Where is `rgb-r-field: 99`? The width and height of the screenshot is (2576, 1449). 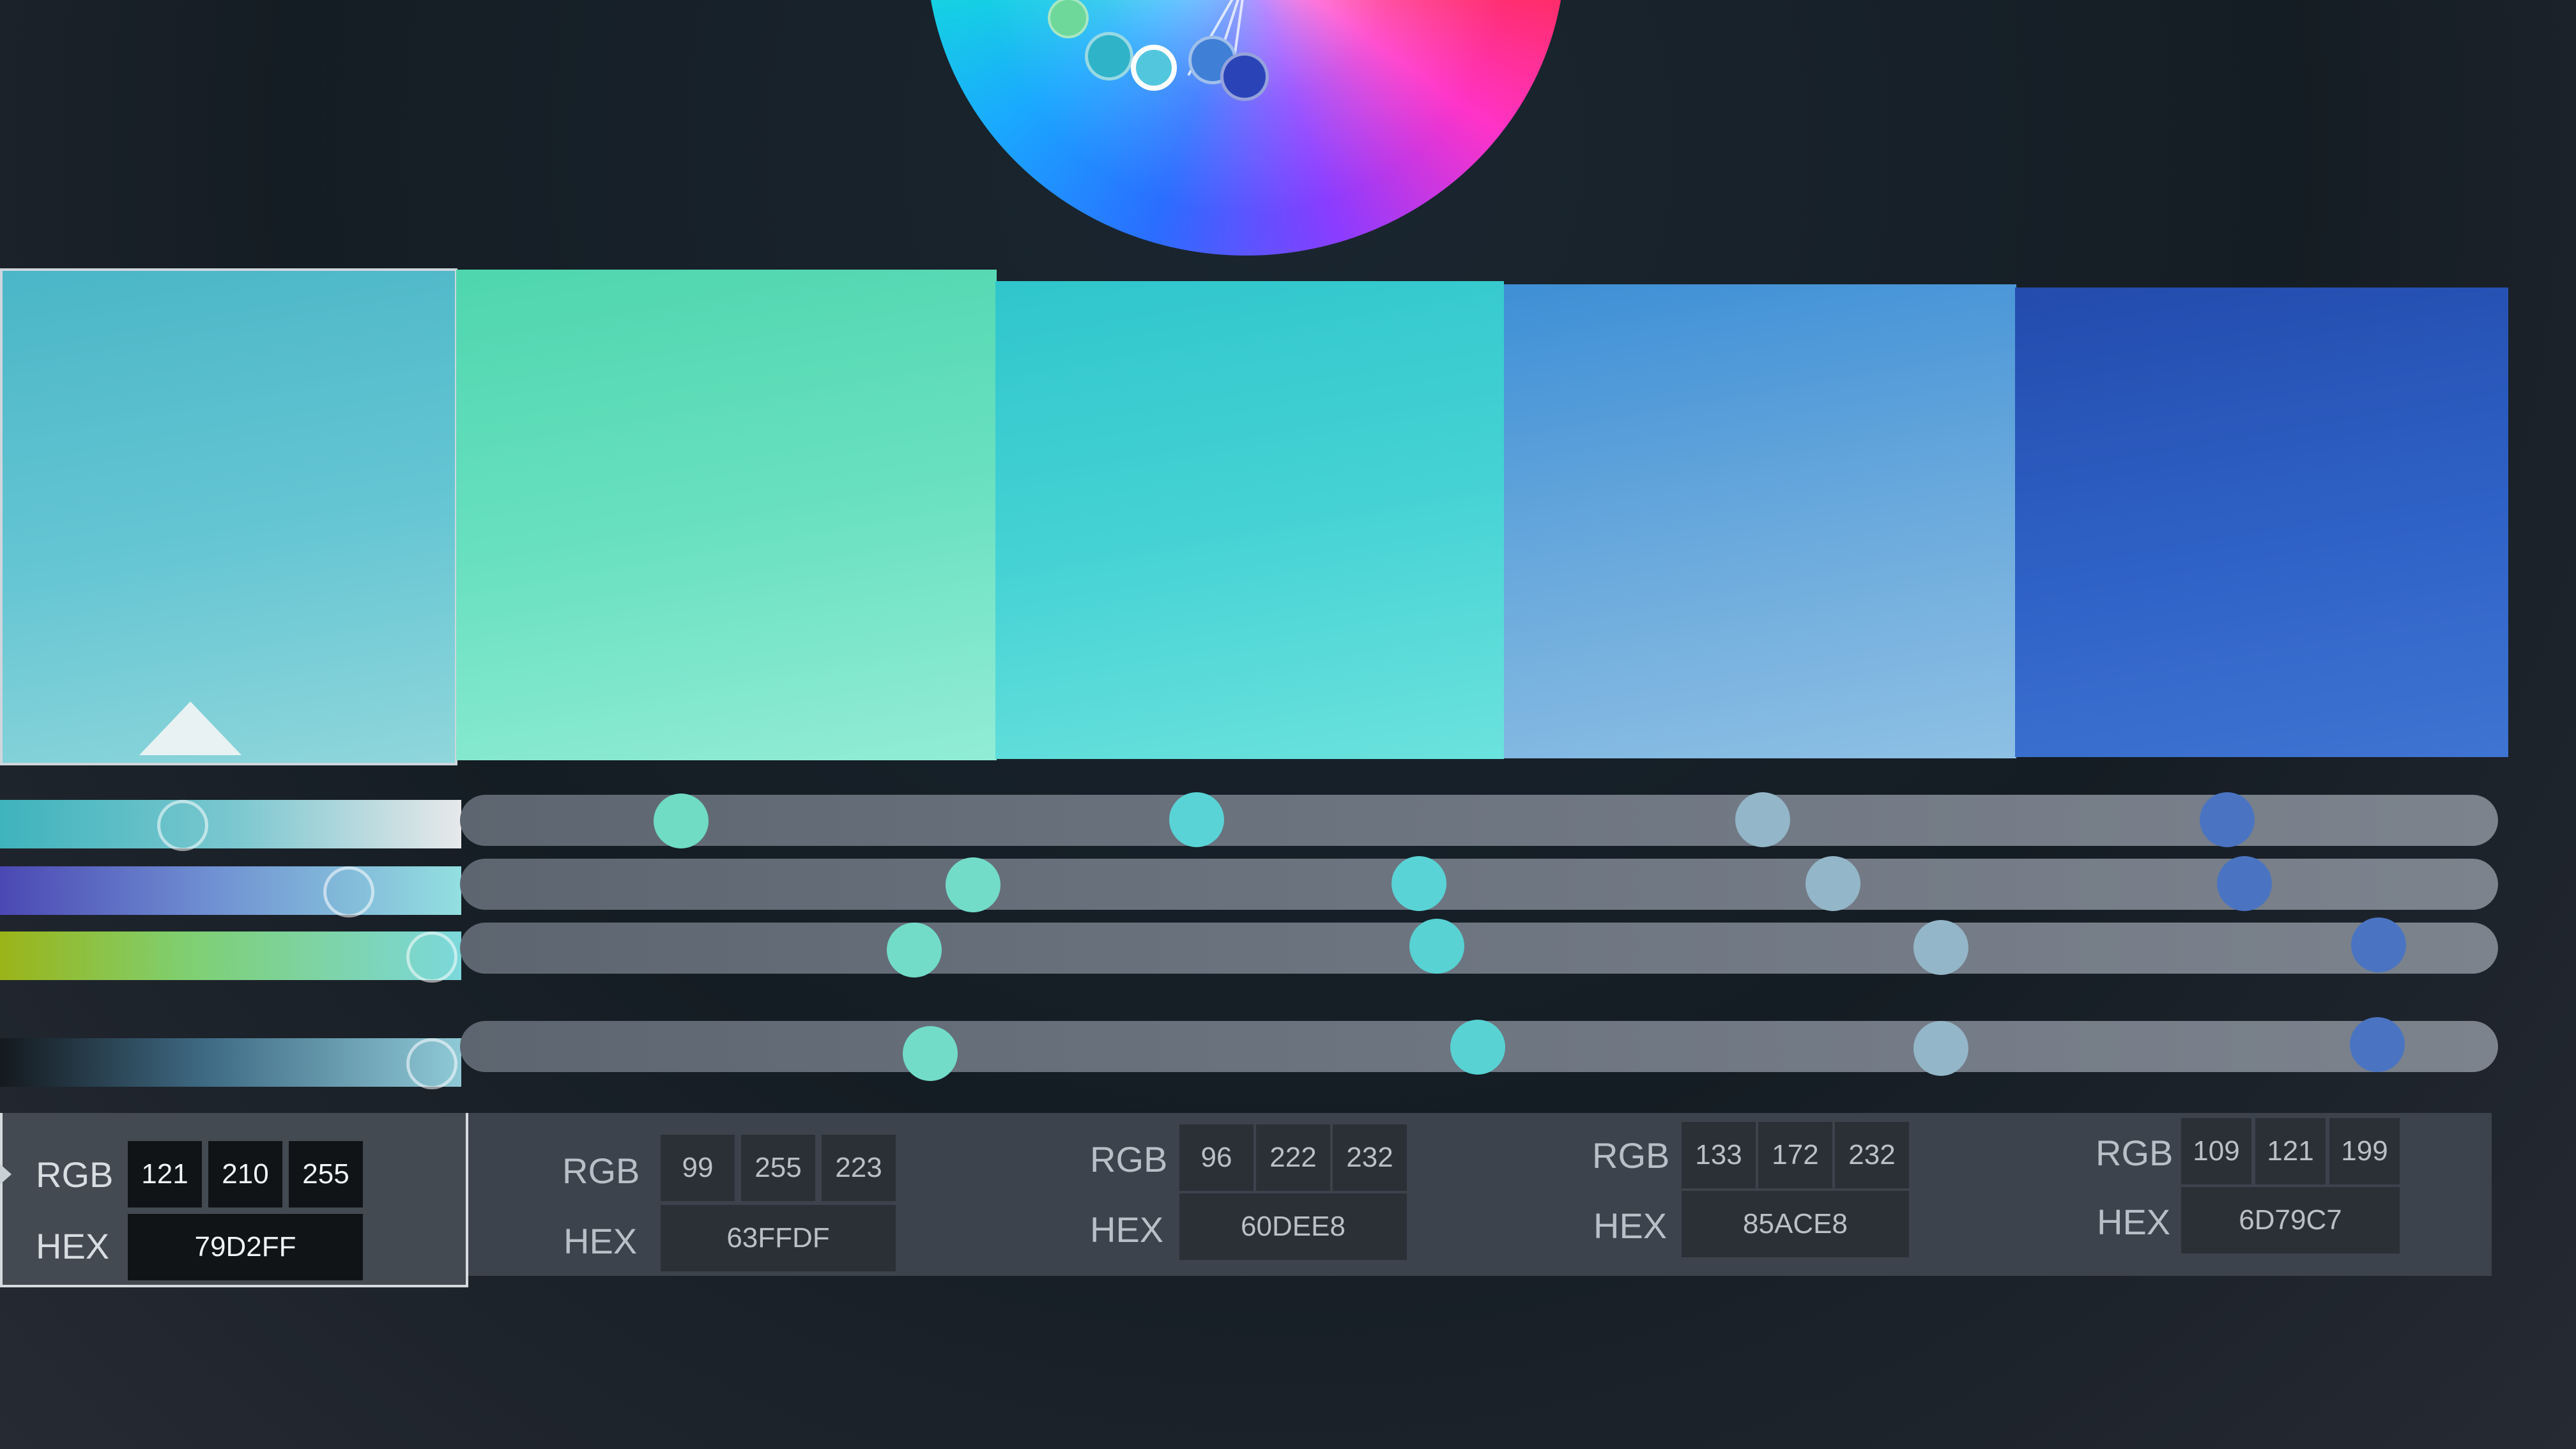 rgb-r-field: 99 is located at coordinates (698, 1168).